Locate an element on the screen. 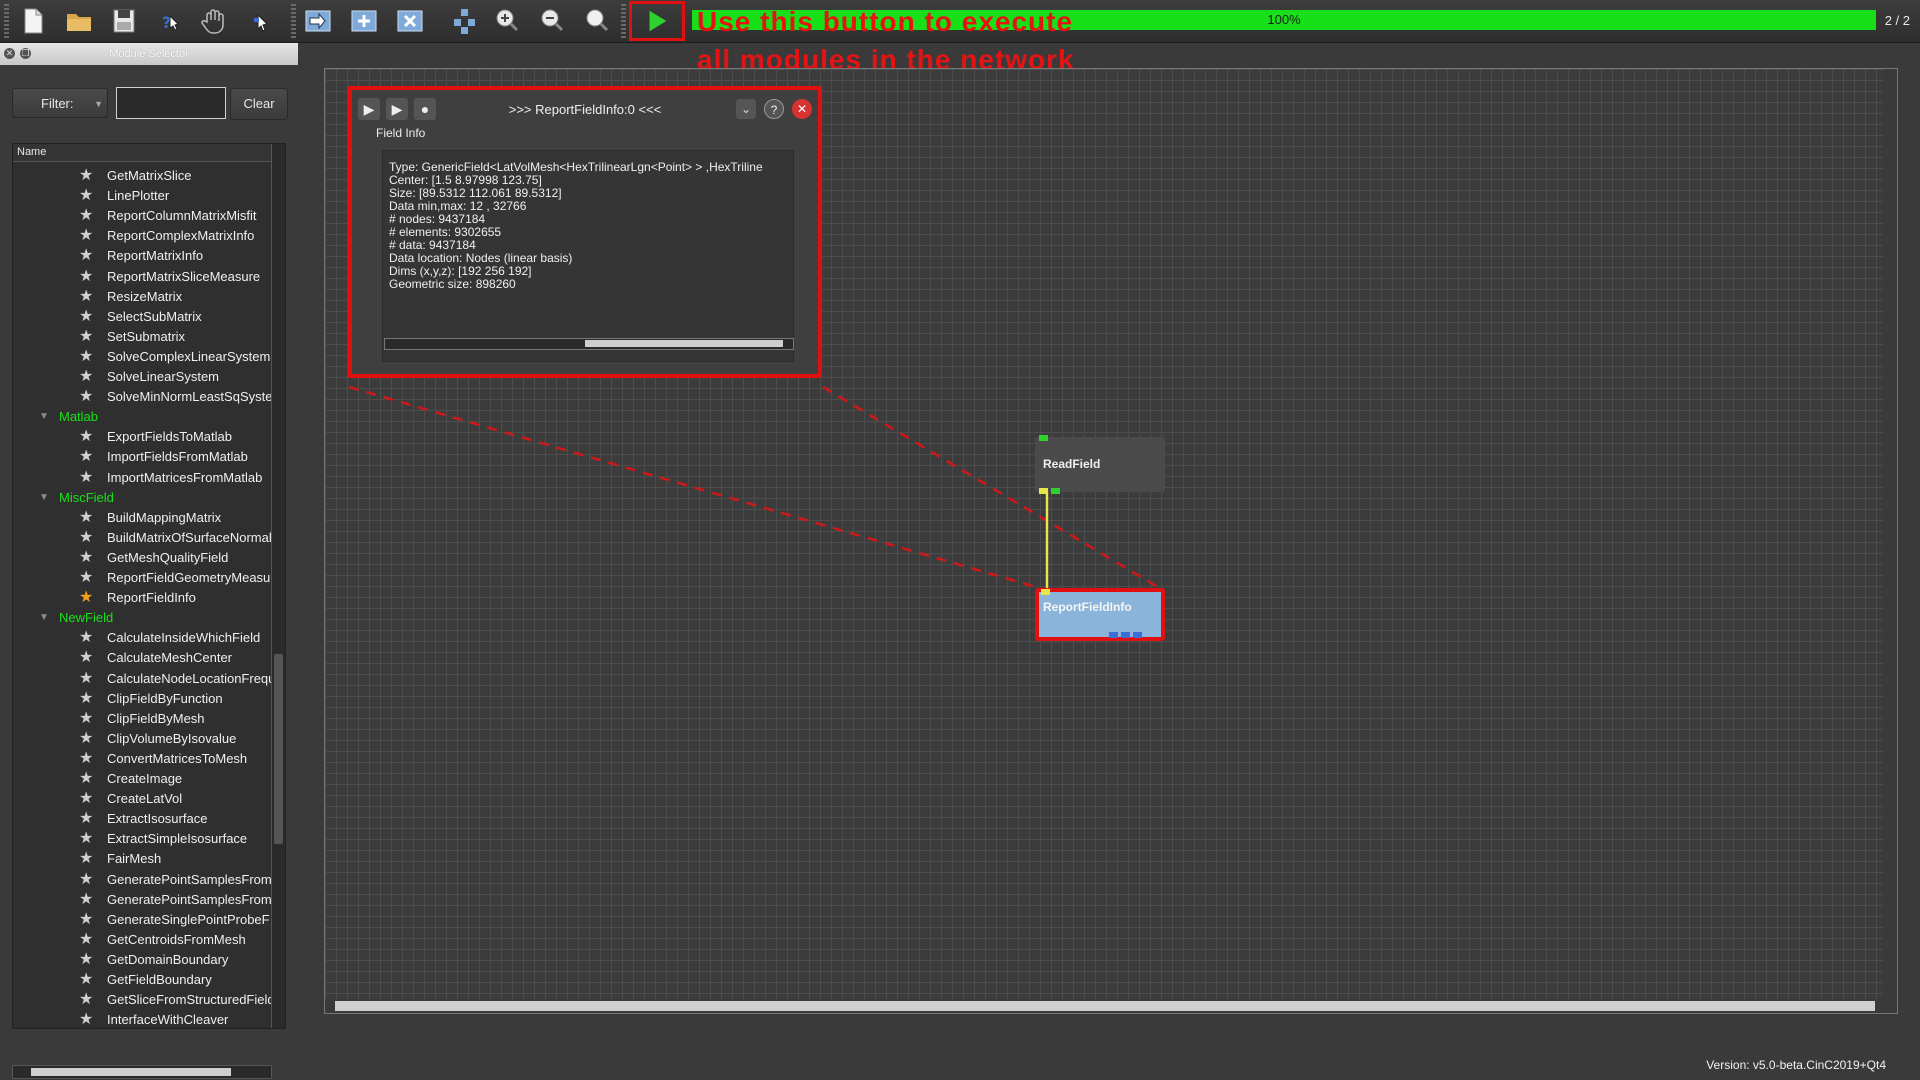 Image resolution: width=1920 pixels, height=1080 pixels. module-row: ★ ExtractSimpleIsosurface is located at coordinates (142, 839).